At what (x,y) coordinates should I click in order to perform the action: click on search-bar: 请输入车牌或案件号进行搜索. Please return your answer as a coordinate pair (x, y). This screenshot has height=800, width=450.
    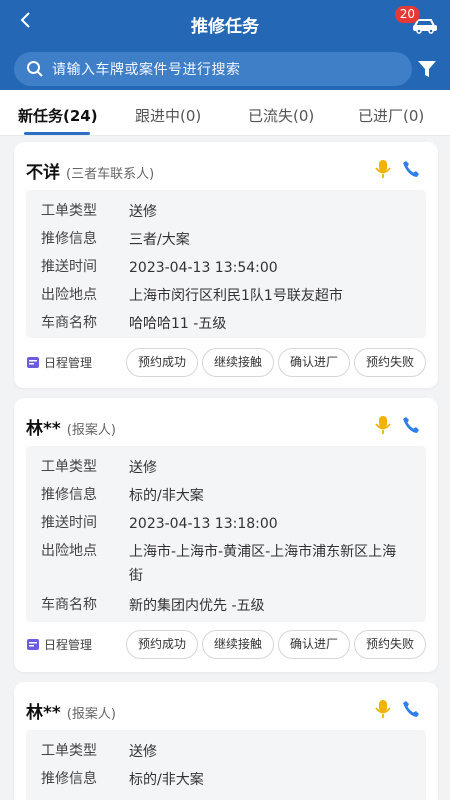
    Looking at the image, I should click on (213, 69).